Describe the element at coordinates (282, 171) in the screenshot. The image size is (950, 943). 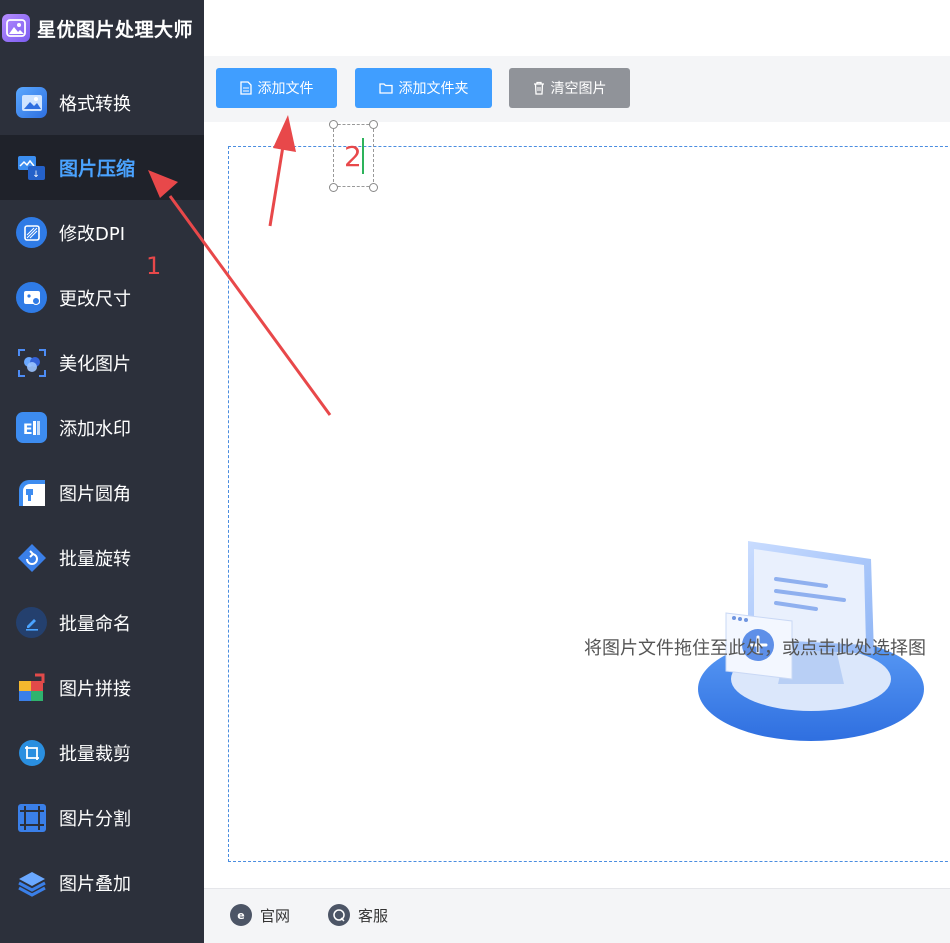
I see `arrow-to-add-file` at that location.